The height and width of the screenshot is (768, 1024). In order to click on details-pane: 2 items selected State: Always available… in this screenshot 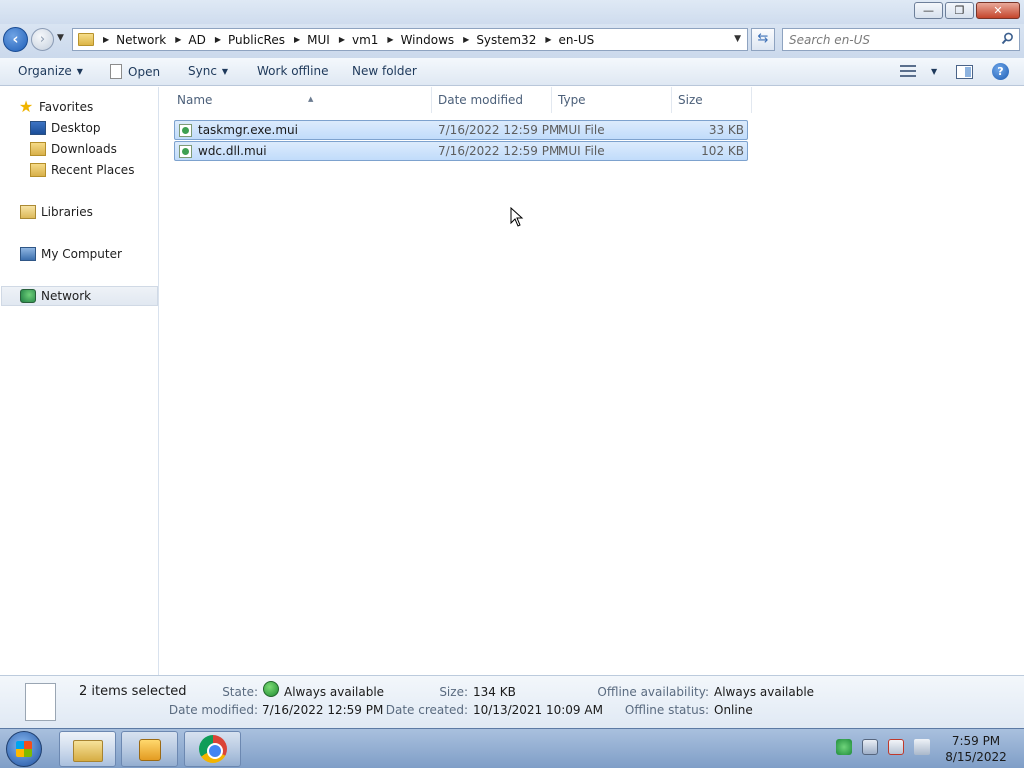, I will do `click(512, 701)`.